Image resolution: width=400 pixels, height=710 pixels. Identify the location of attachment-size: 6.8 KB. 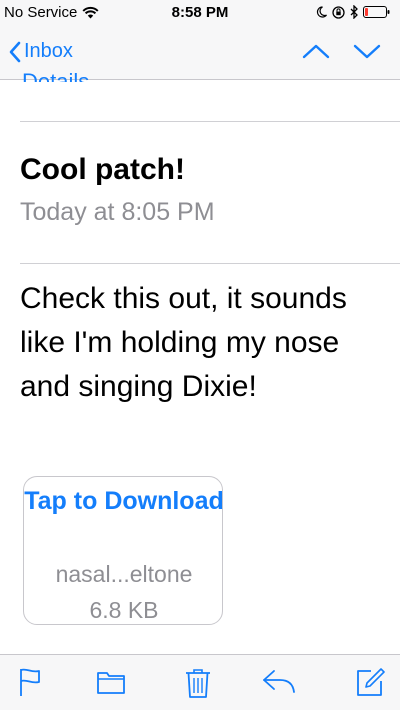
(124, 610).